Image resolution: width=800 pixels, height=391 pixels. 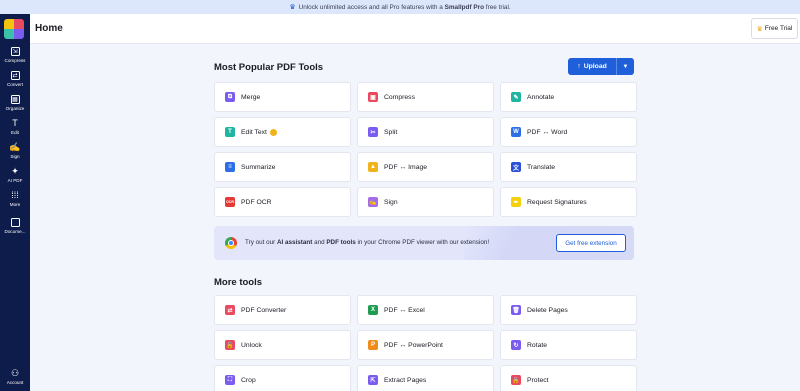 I want to click on tool-card-request-signatures: ✒ Request Signatures, so click(x=568, y=202).